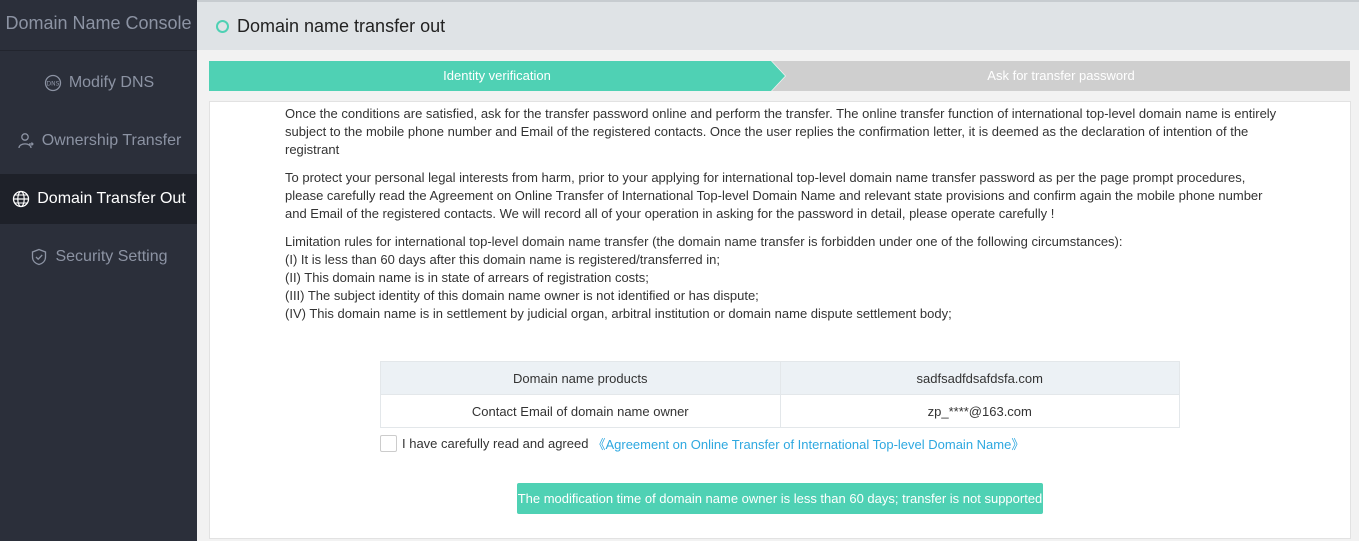  What do you see at coordinates (26, 141) in the screenshot?
I see `user-transfer-icon` at bounding box center [26, 141].